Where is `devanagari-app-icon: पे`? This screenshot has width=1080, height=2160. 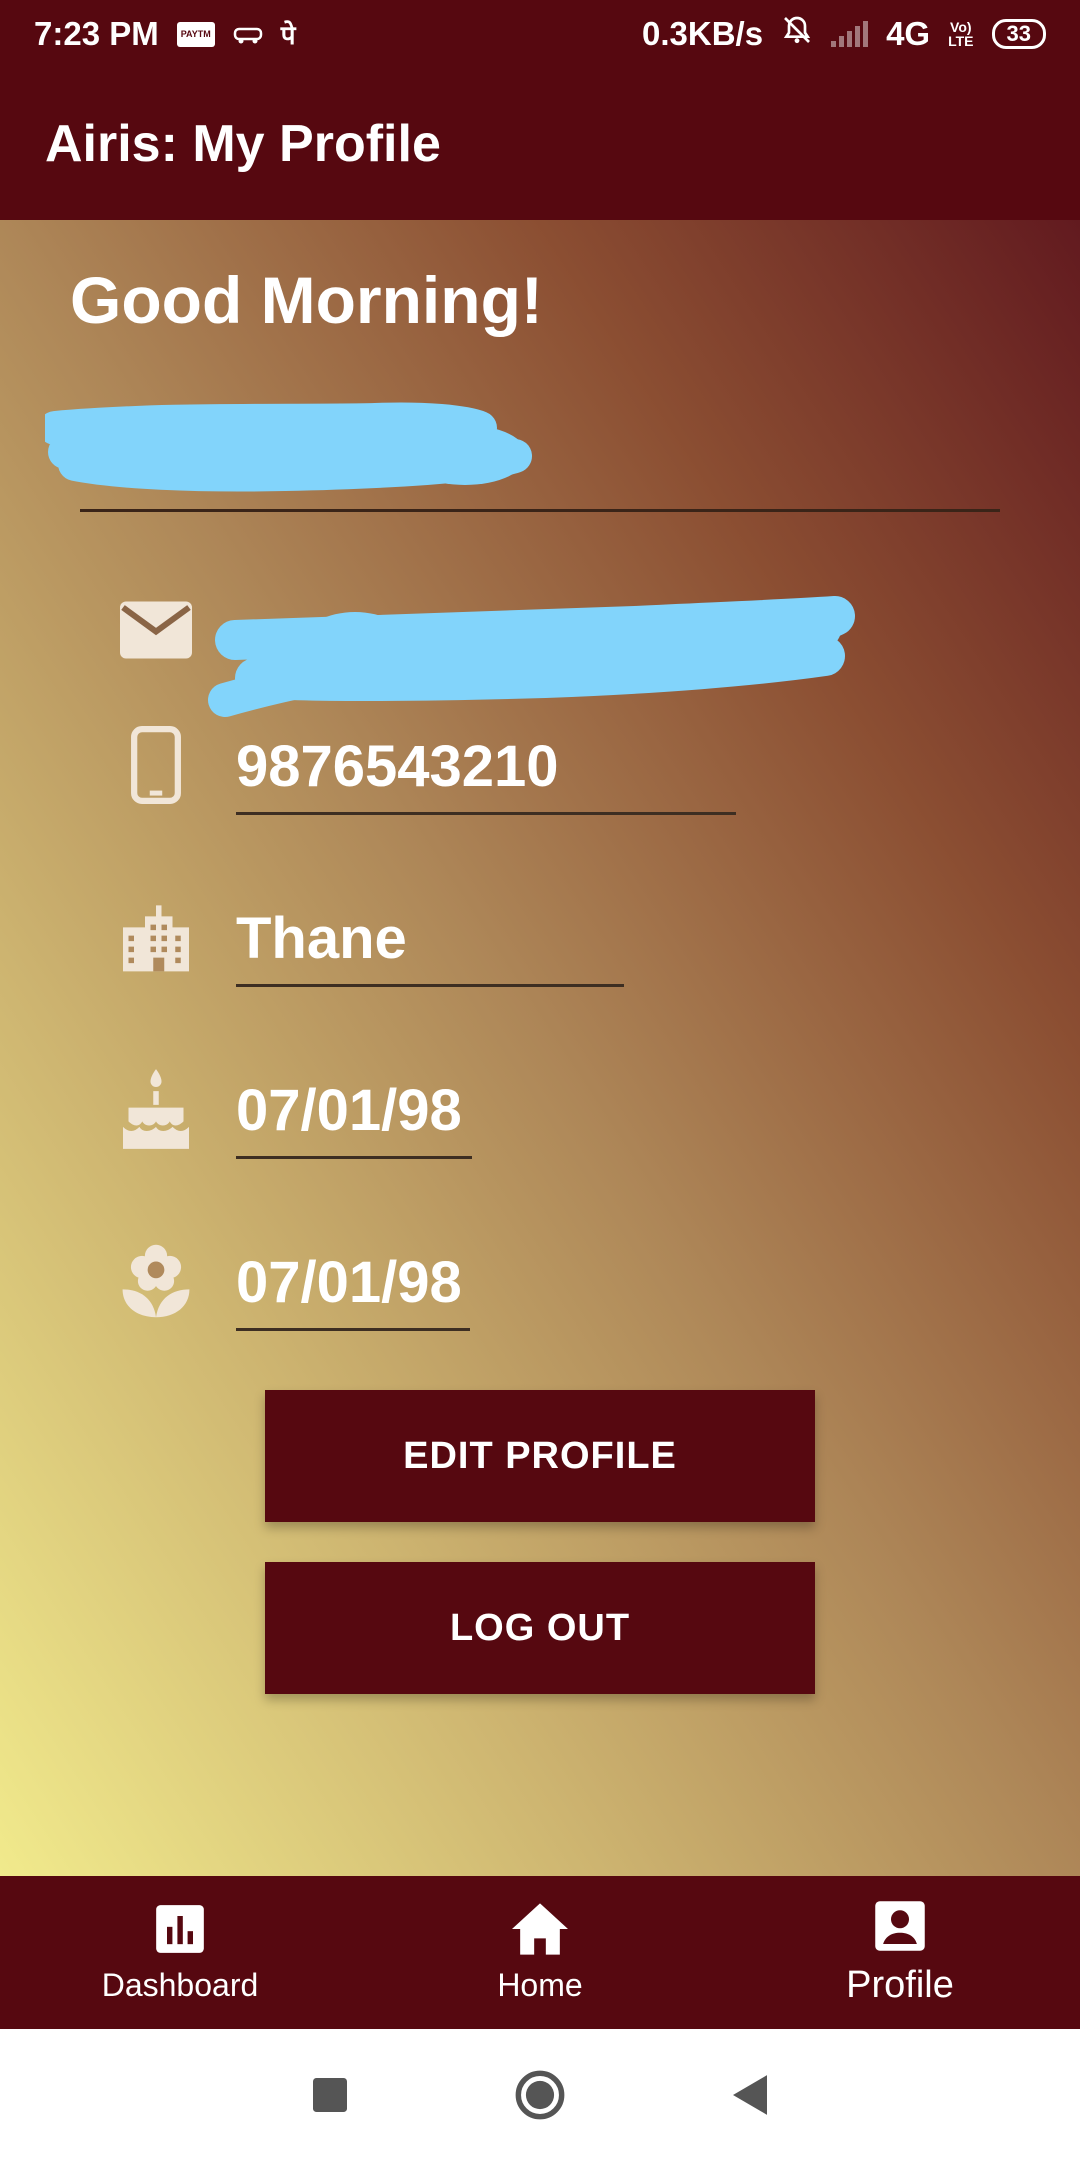
devanagari-app-icon: पे is located at coordinates (288, 35).